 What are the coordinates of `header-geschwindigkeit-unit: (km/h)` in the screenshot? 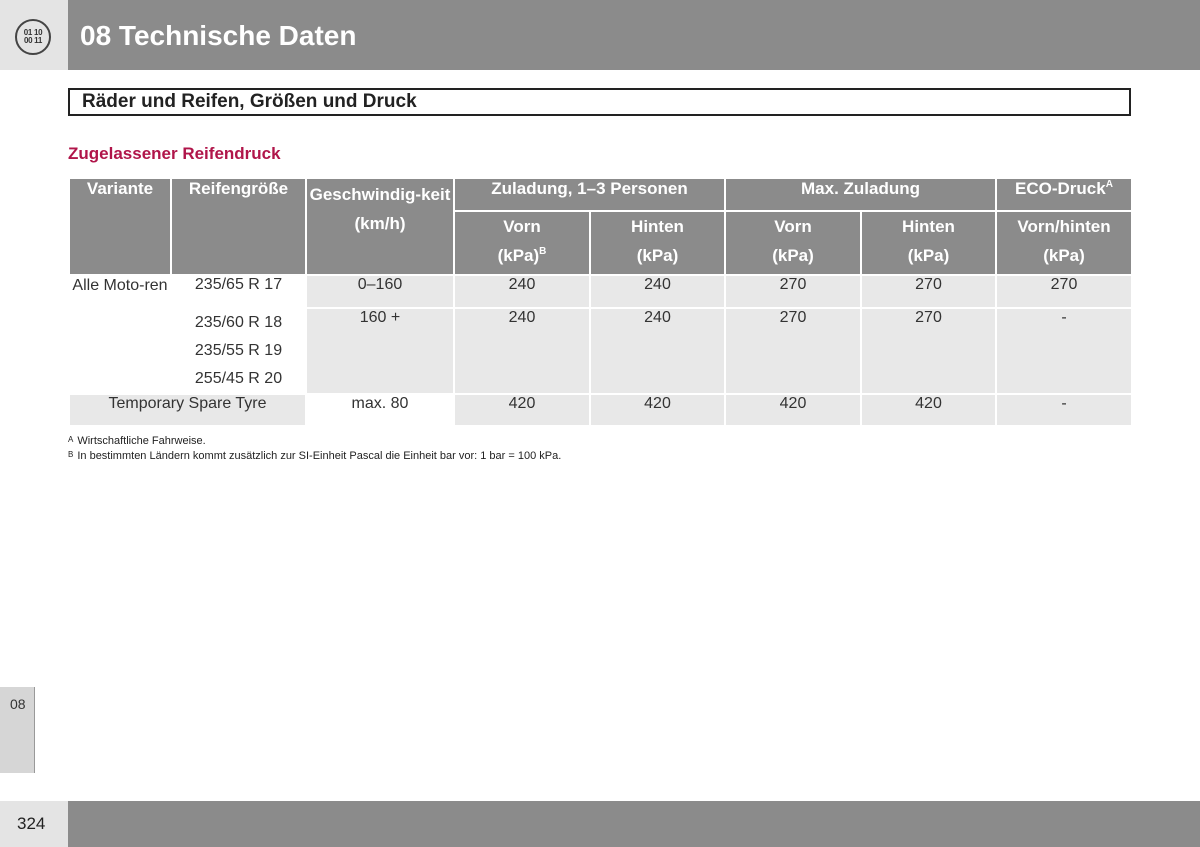 It's located at (380, 223).